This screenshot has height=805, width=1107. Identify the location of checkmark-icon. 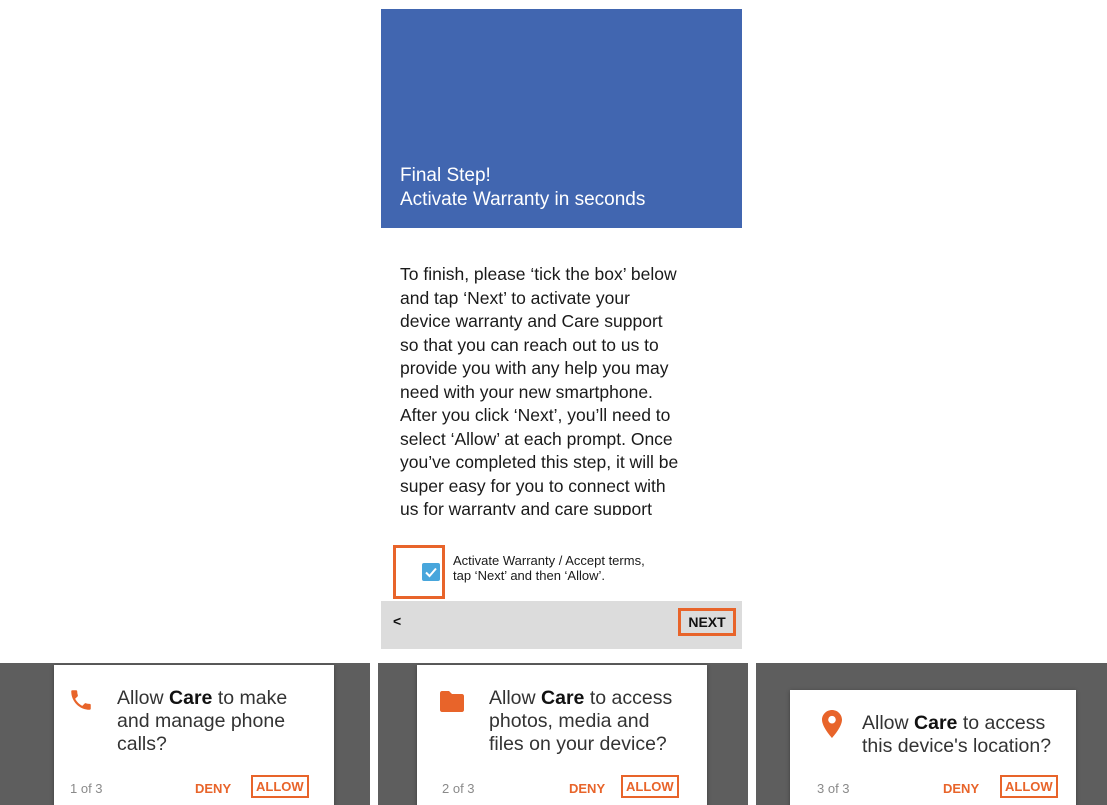
(431, 572).